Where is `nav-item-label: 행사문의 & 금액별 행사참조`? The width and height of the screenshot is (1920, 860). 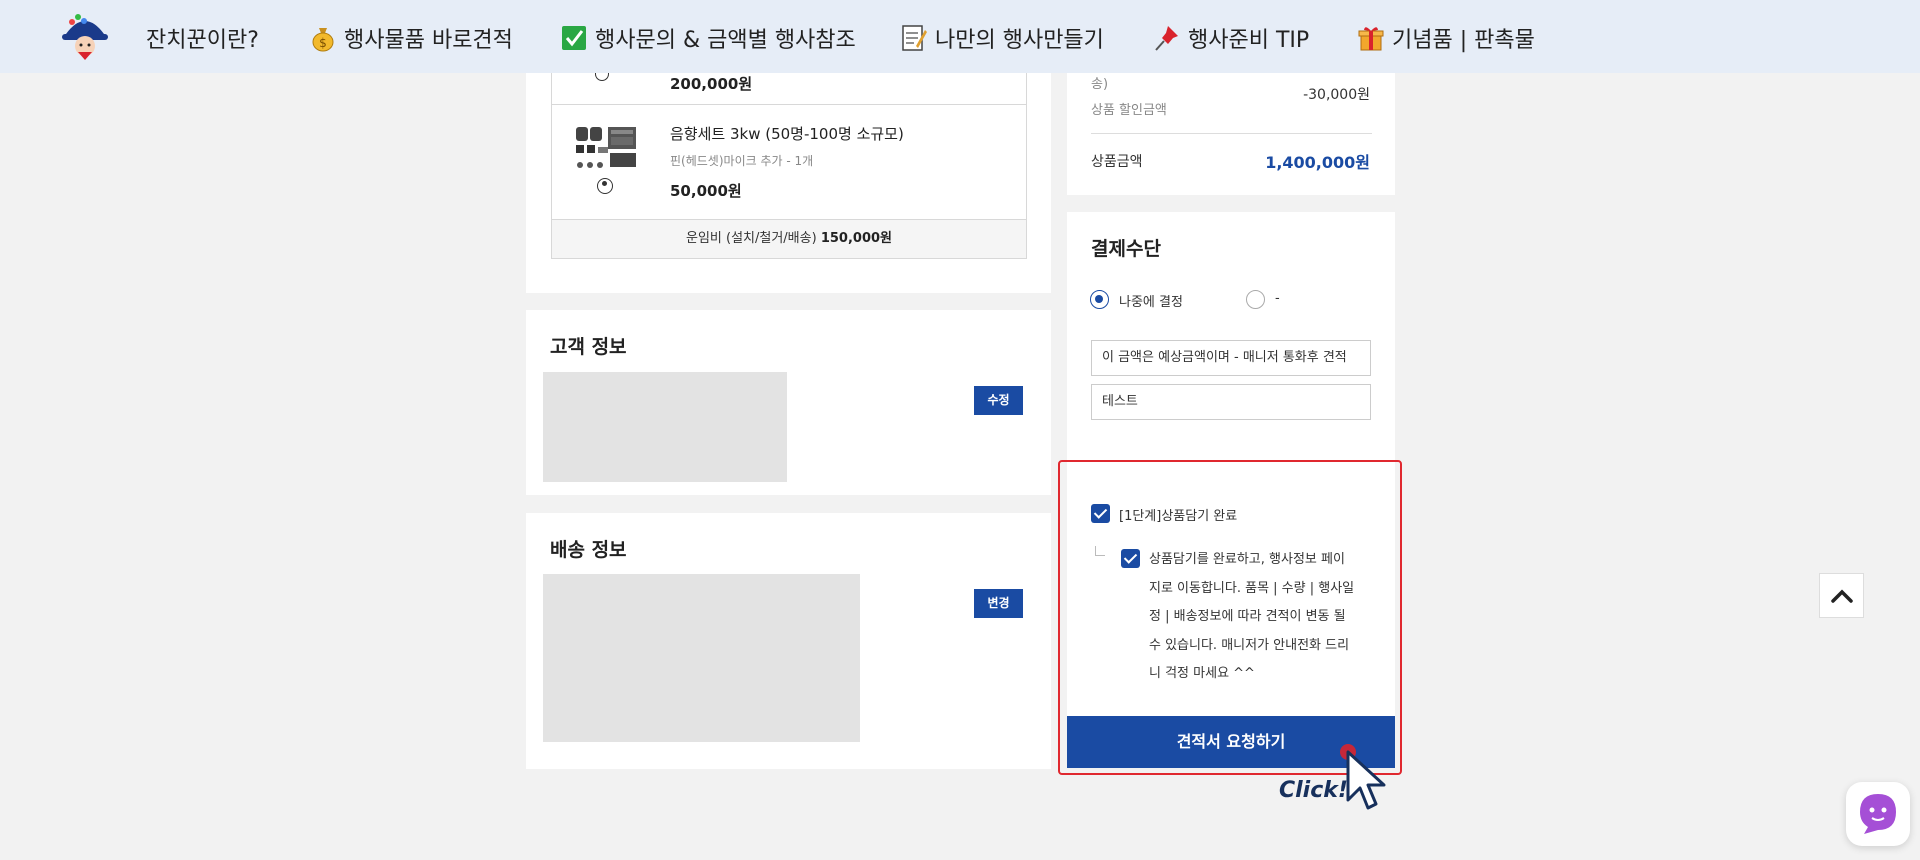
nav-item-label: 행사문의 & 금액별 행사참조 is located at coordinates (725, 40).